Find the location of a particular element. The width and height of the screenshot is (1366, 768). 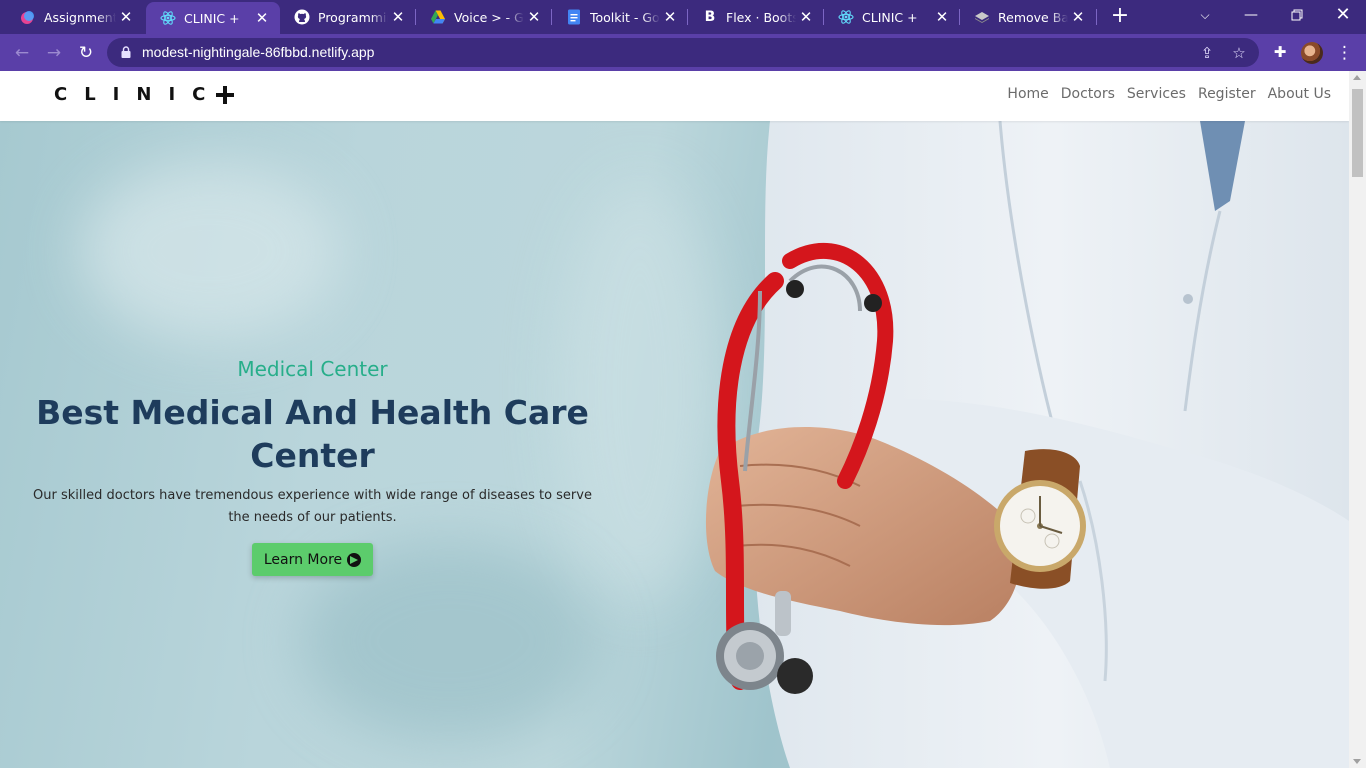

window-close-icon: ✕ is located at coordinates (1343, 16).